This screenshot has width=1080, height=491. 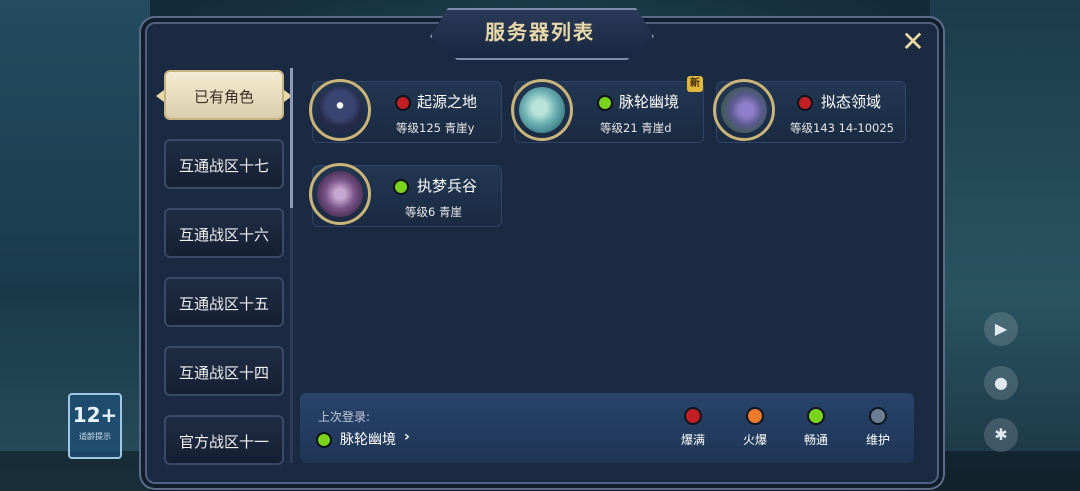 What do you see at coordinates (695, 84) in the screenshot?
I see `new-badge: 新` at bounding box center [695, 84].